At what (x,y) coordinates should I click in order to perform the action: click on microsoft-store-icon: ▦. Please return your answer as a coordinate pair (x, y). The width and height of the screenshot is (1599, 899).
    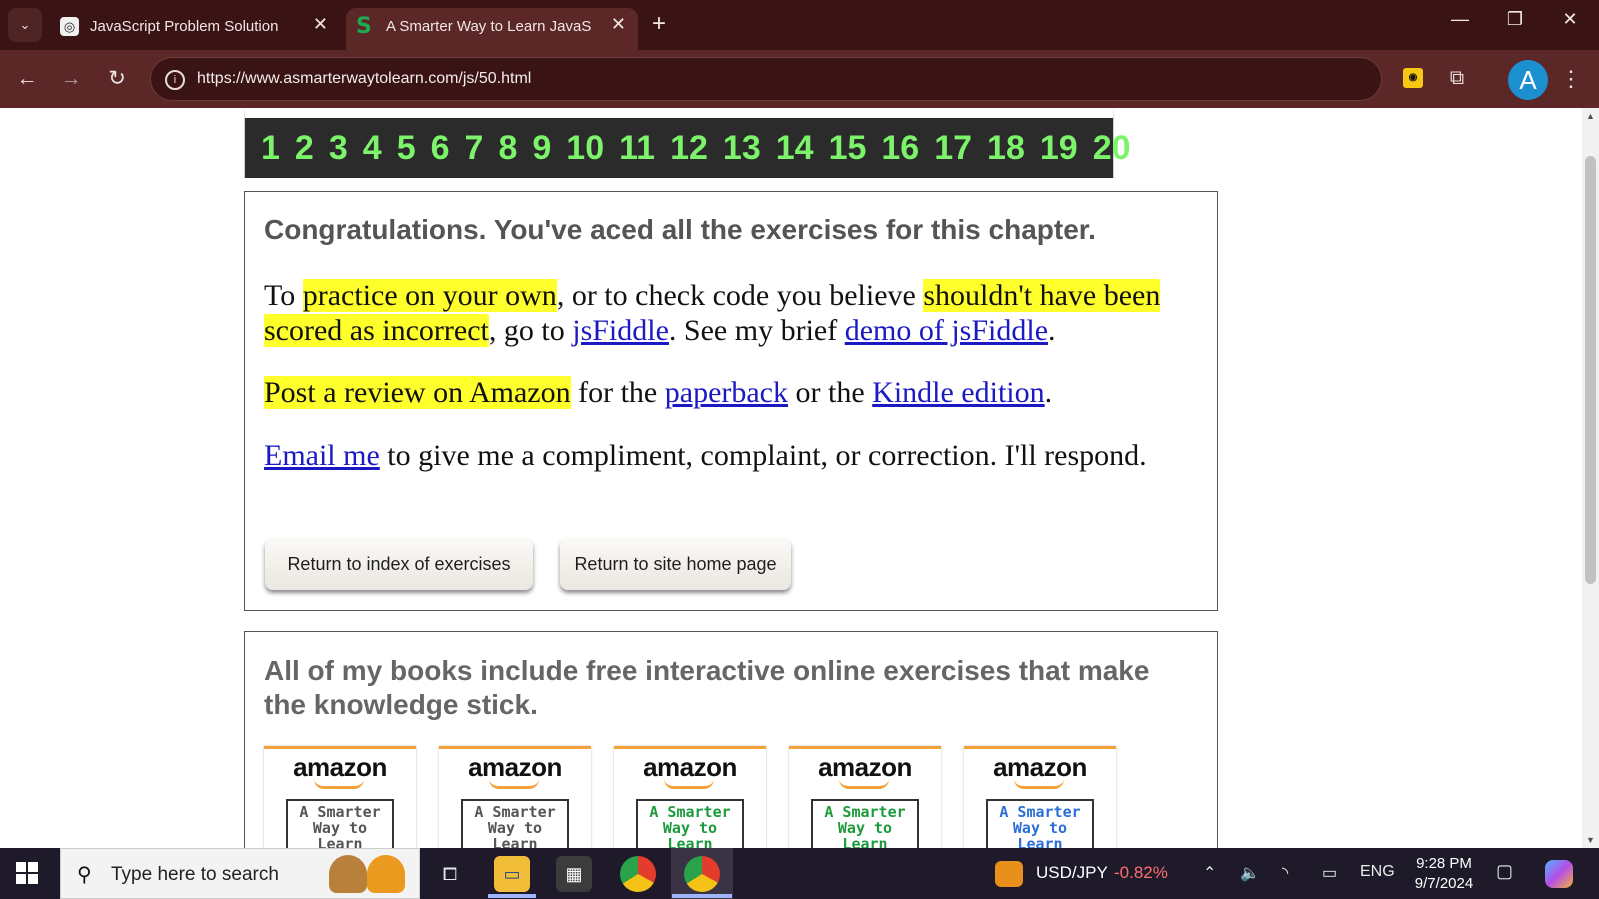
    Looking at the image, I should click on (574, 874).